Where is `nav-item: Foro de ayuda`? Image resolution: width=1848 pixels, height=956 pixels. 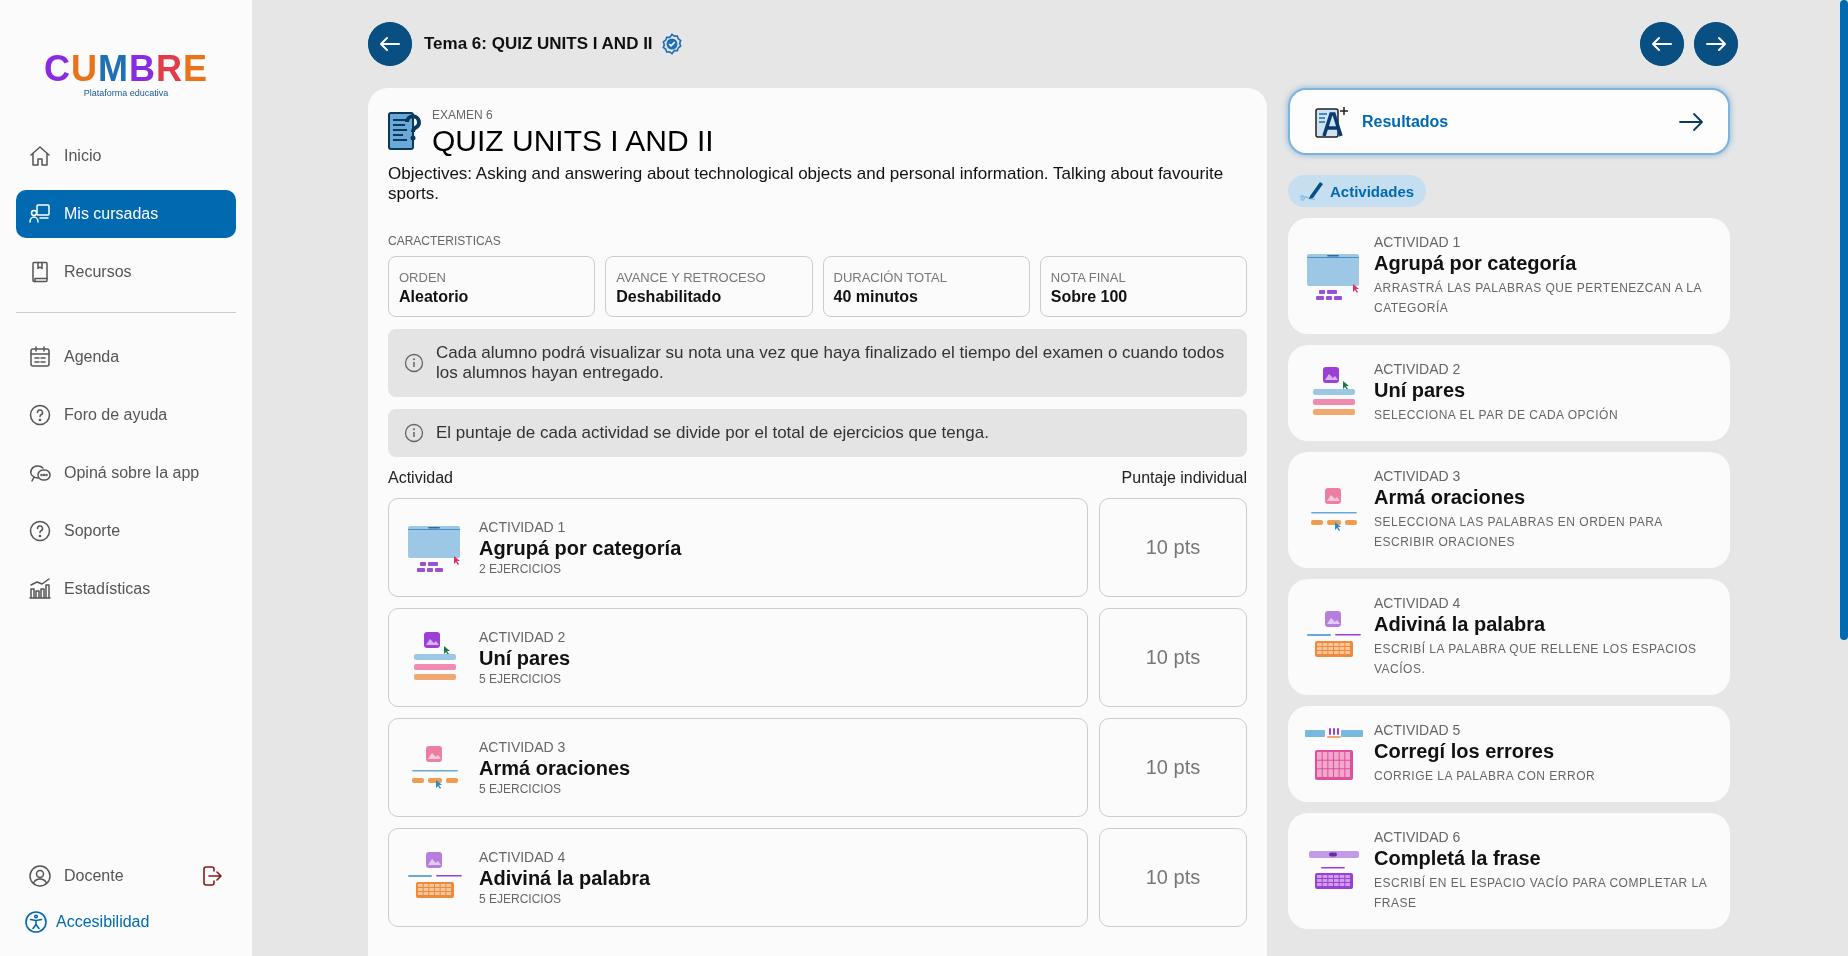 nav-item: Foro de ayuda is located at coordinates (126, 415).